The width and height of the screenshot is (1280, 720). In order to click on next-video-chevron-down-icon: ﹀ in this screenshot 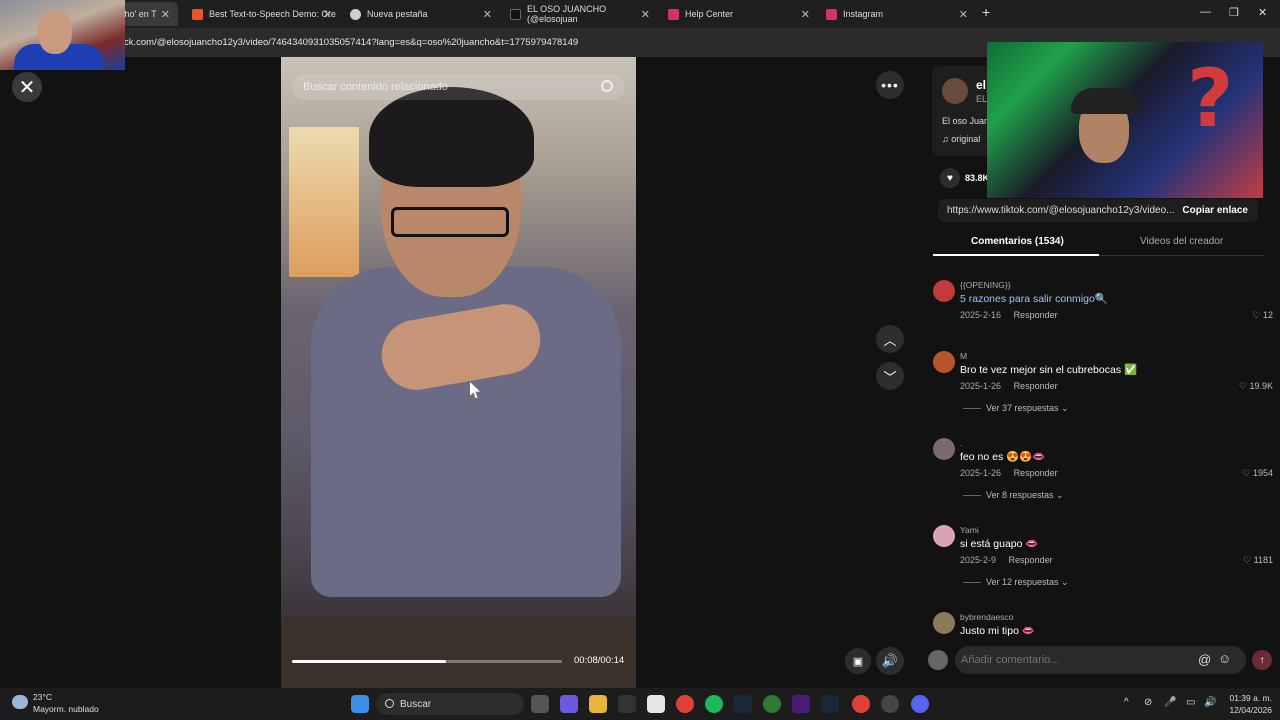, I will do `click(890, 376)`.